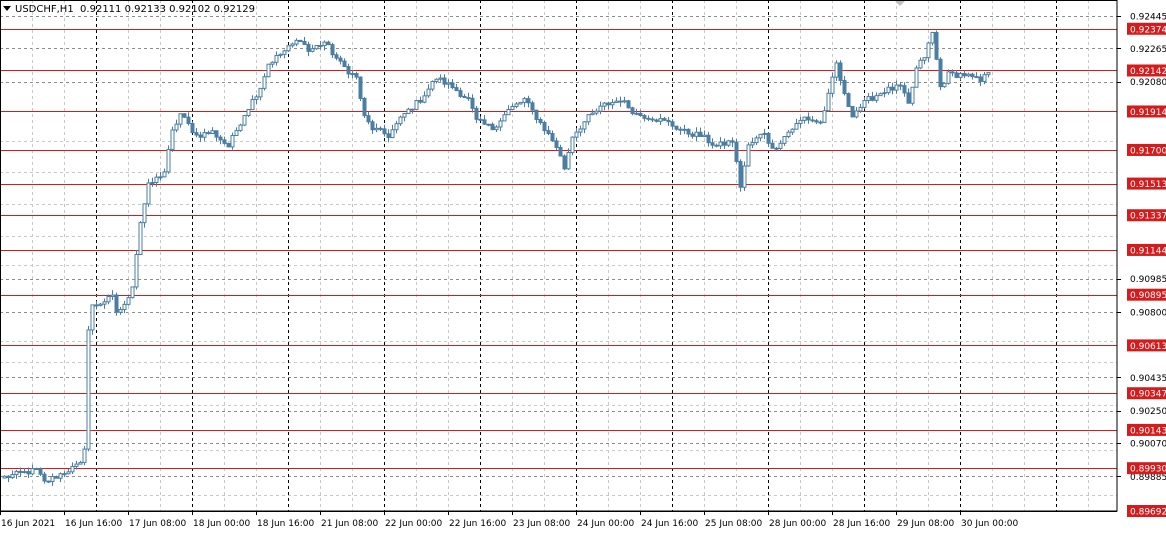 The height and width of the screenshot is (541, 1166). Describe the element at coordinates (1148, 50) in the screenshot. I see `y-tick-label: 0.92265` at that location.